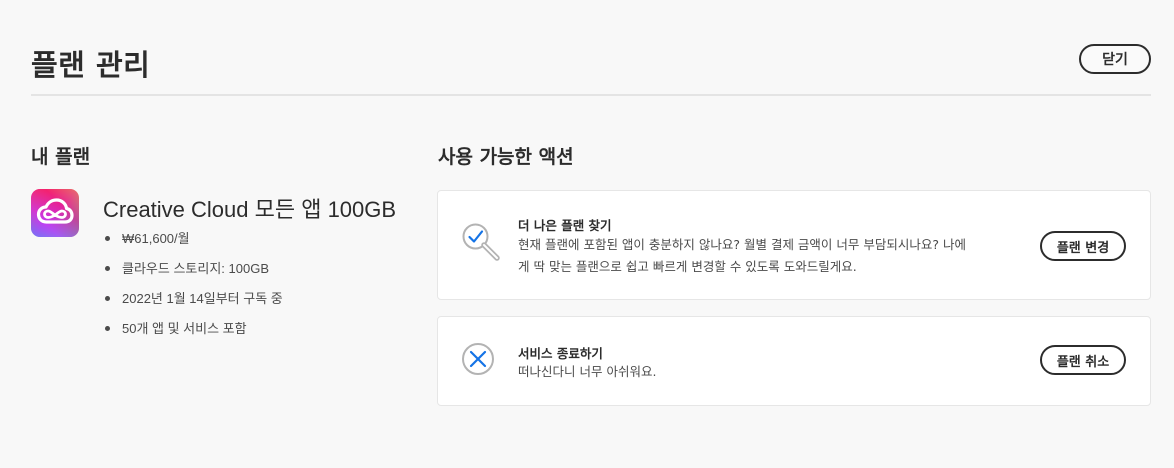 The width and height of the screenshot is (1174, 468). What do you see at coordinates (194, 305) in the screenshot?
I see `plan-start-date: 2022년 1월 14일부터 구독 중` at bounding box center [194, 305].